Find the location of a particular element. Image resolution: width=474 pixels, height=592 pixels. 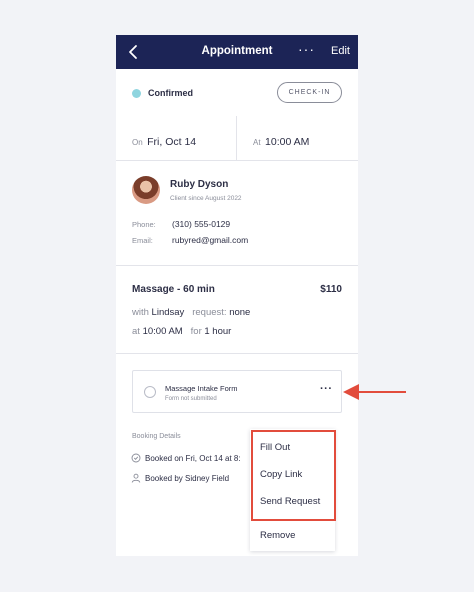

client-name: Ruby Dyson is located at coordinates (199, 184).